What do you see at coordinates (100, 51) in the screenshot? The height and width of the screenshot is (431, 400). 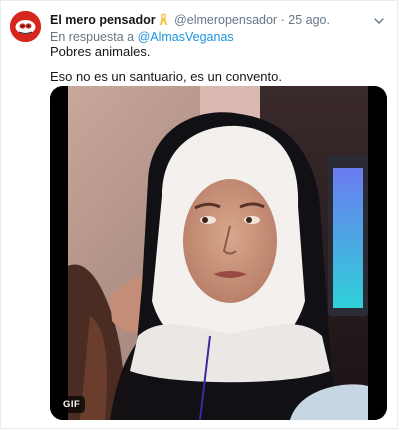 I see `tweet-text-line: Pobres animales.` at bounding box center [100, 51].